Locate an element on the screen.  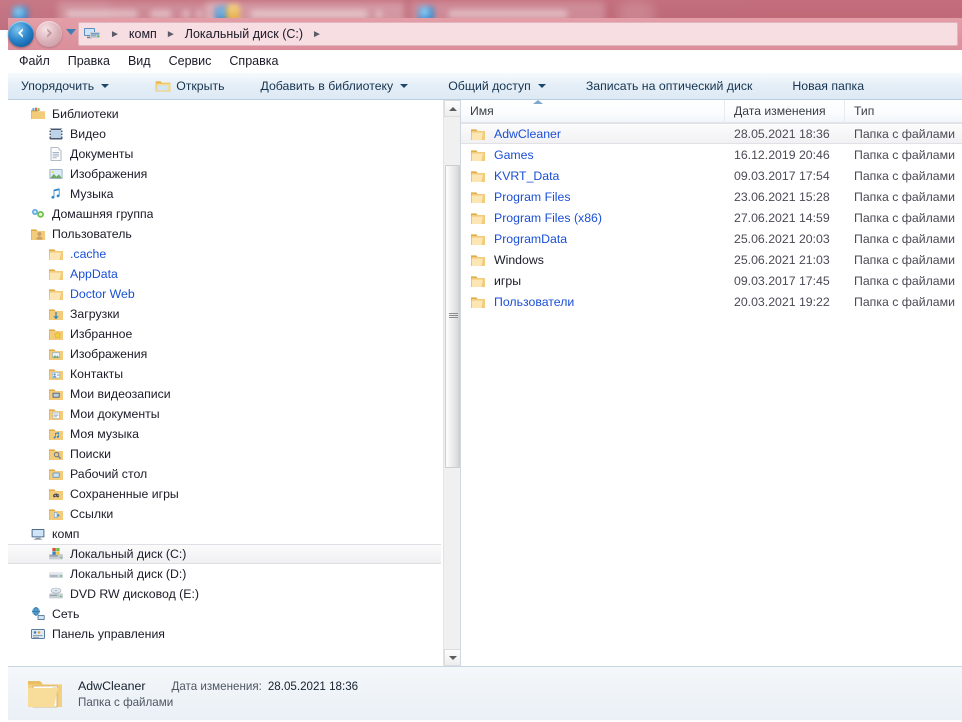
taskbar-label-1c is located at coordinates (186, 14).